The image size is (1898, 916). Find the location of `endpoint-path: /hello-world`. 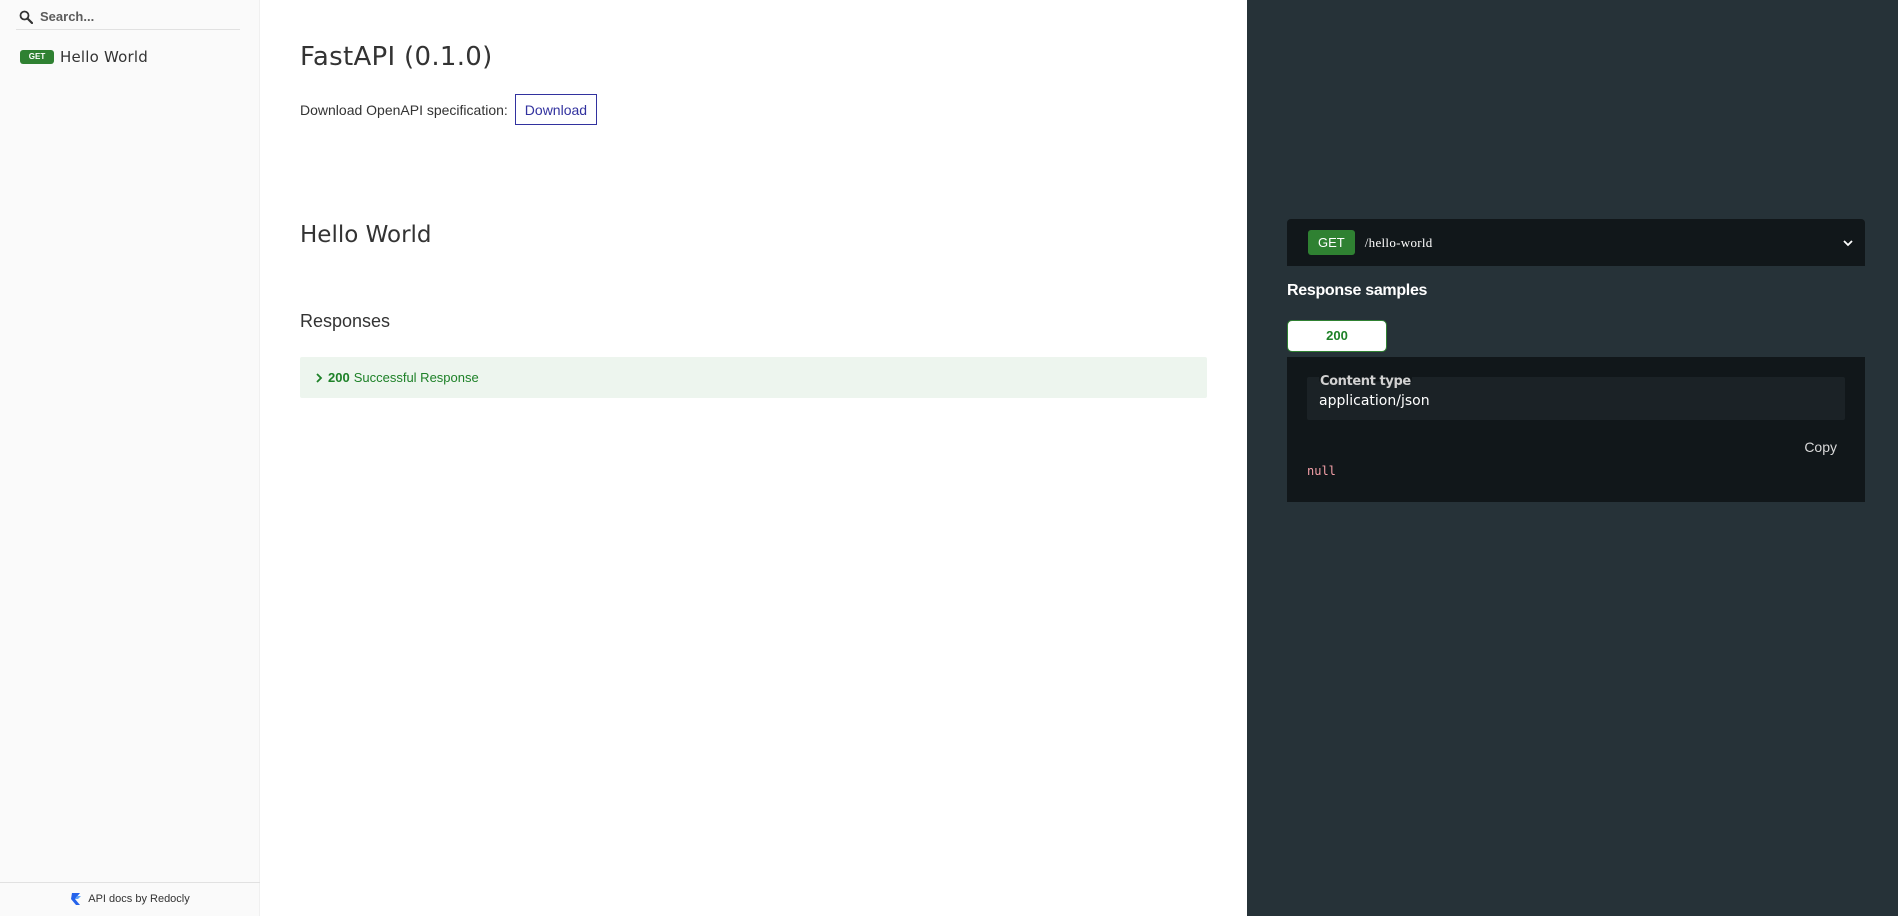

endpoint-path: /hello-world is located at coordinates (1398, 242).